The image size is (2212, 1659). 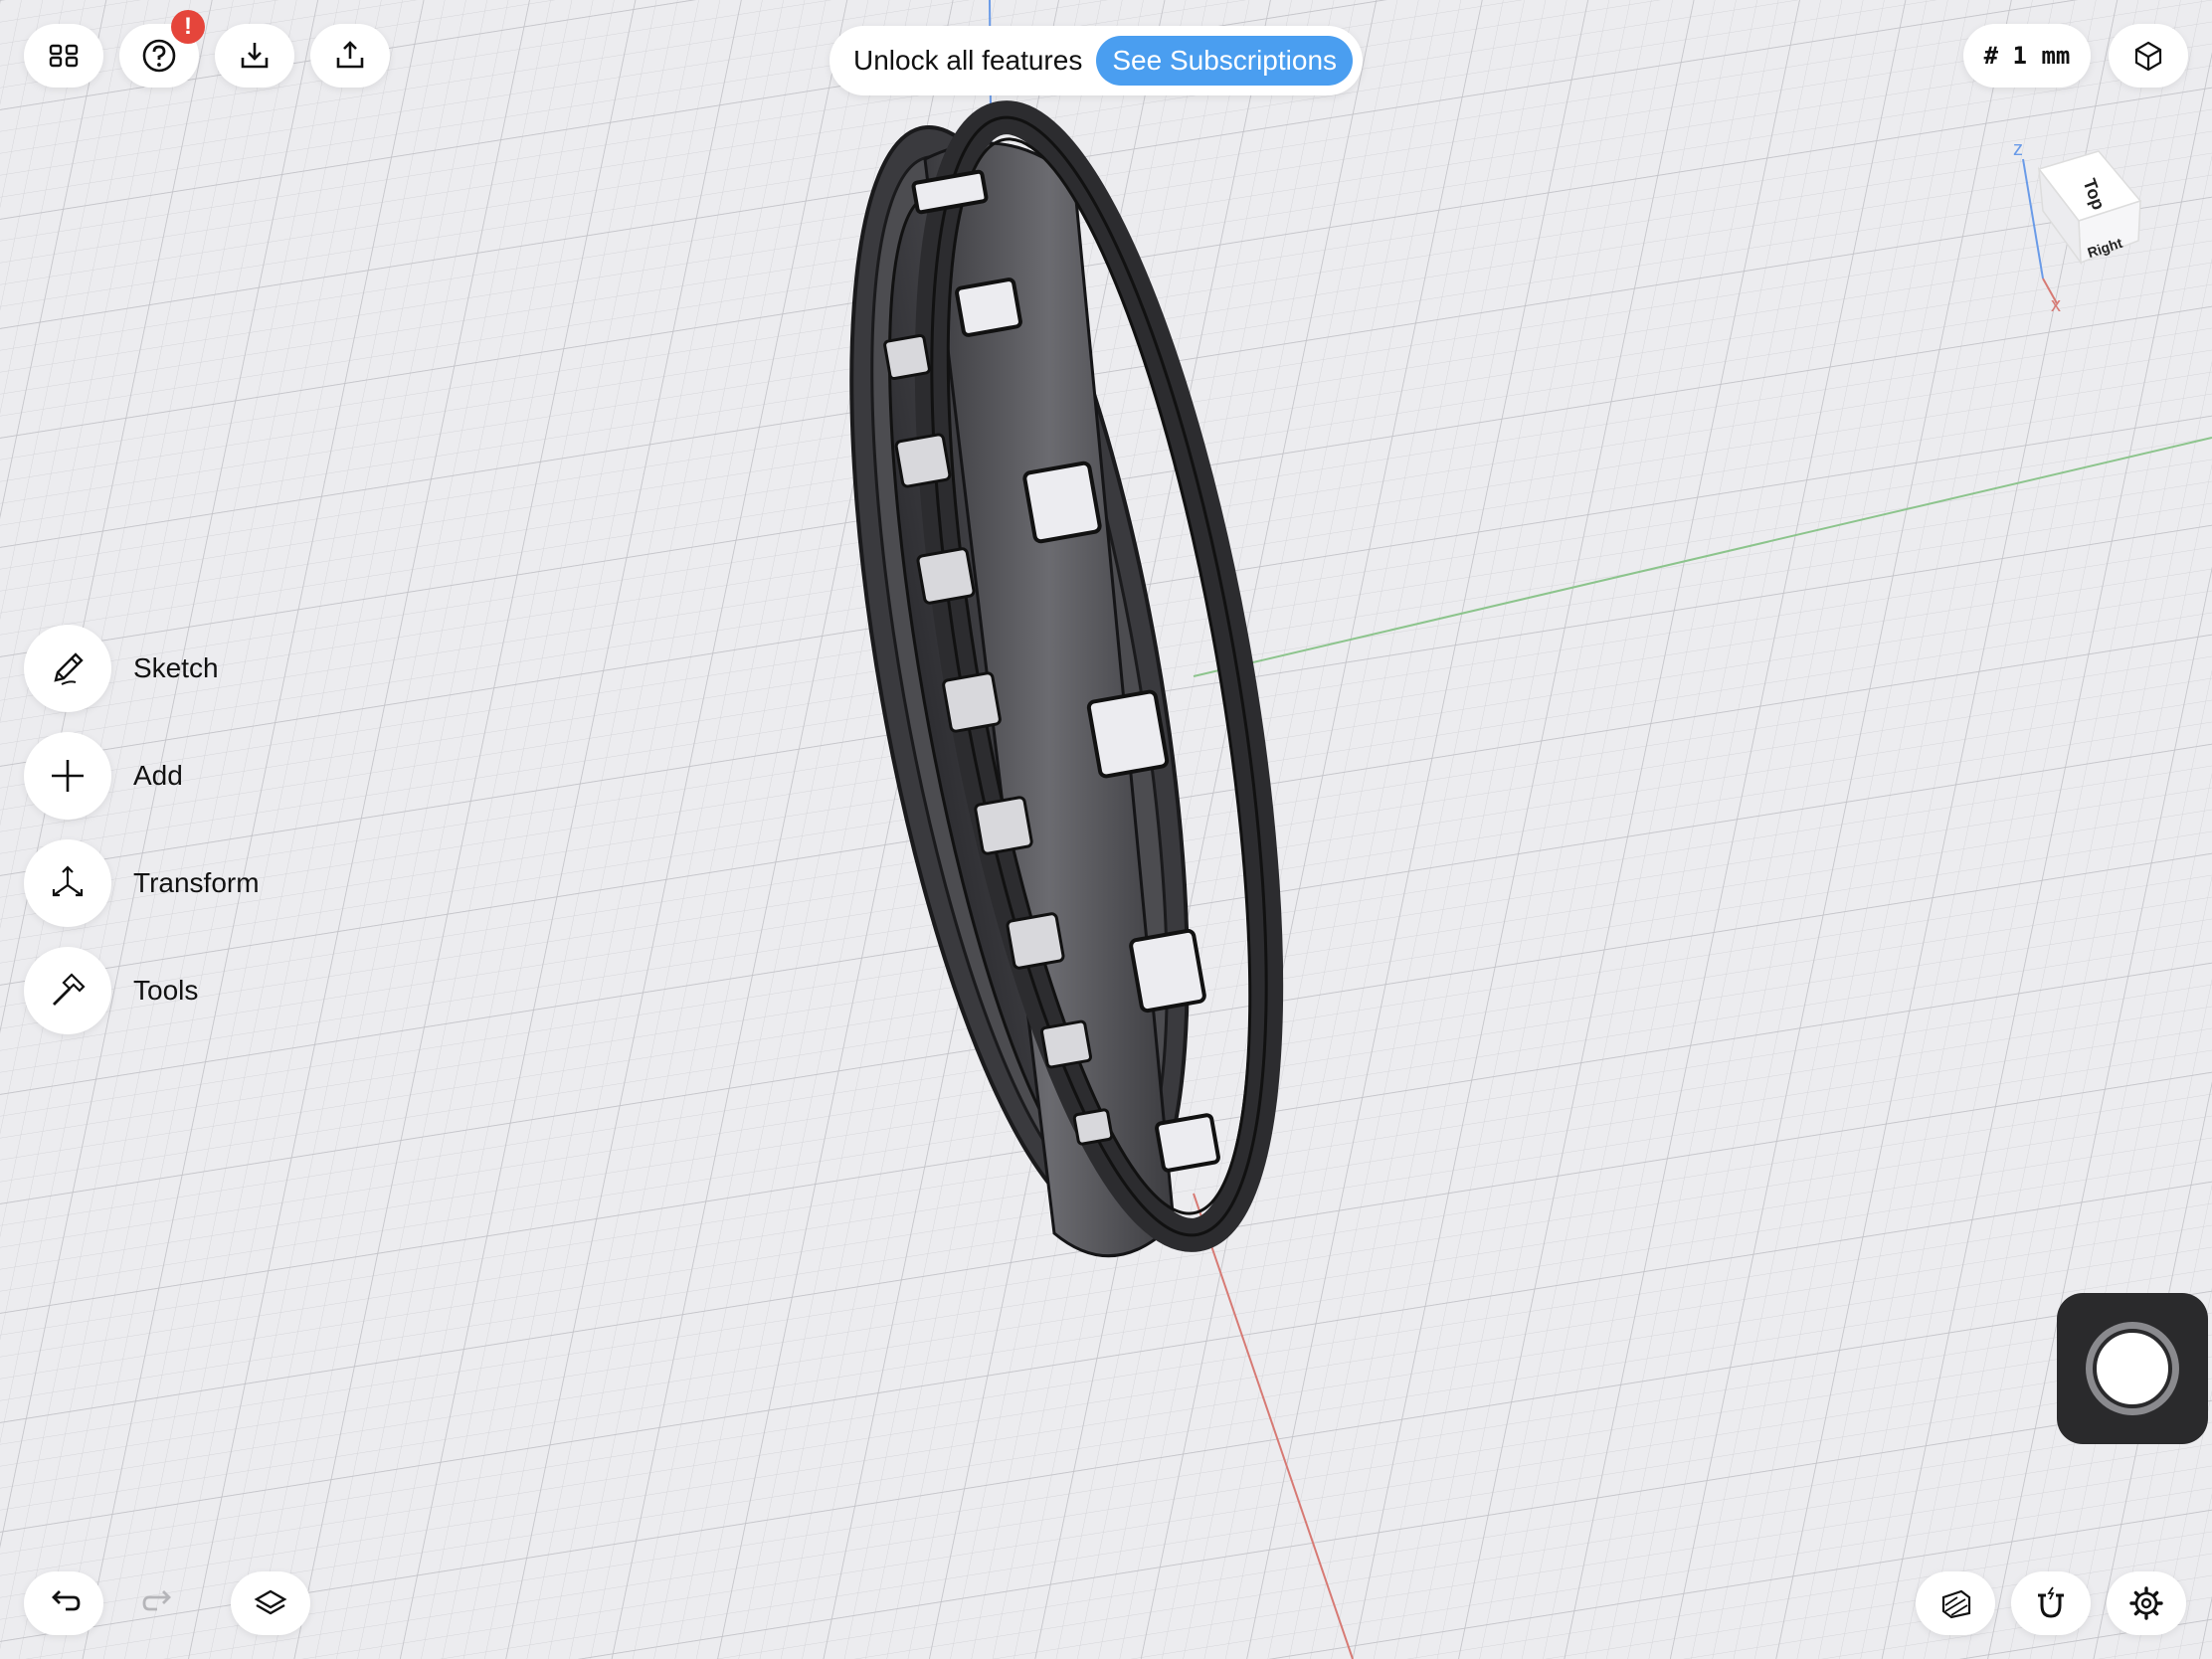 I want to click on tools-menu-item: Tools, so click(x=111, y=990).